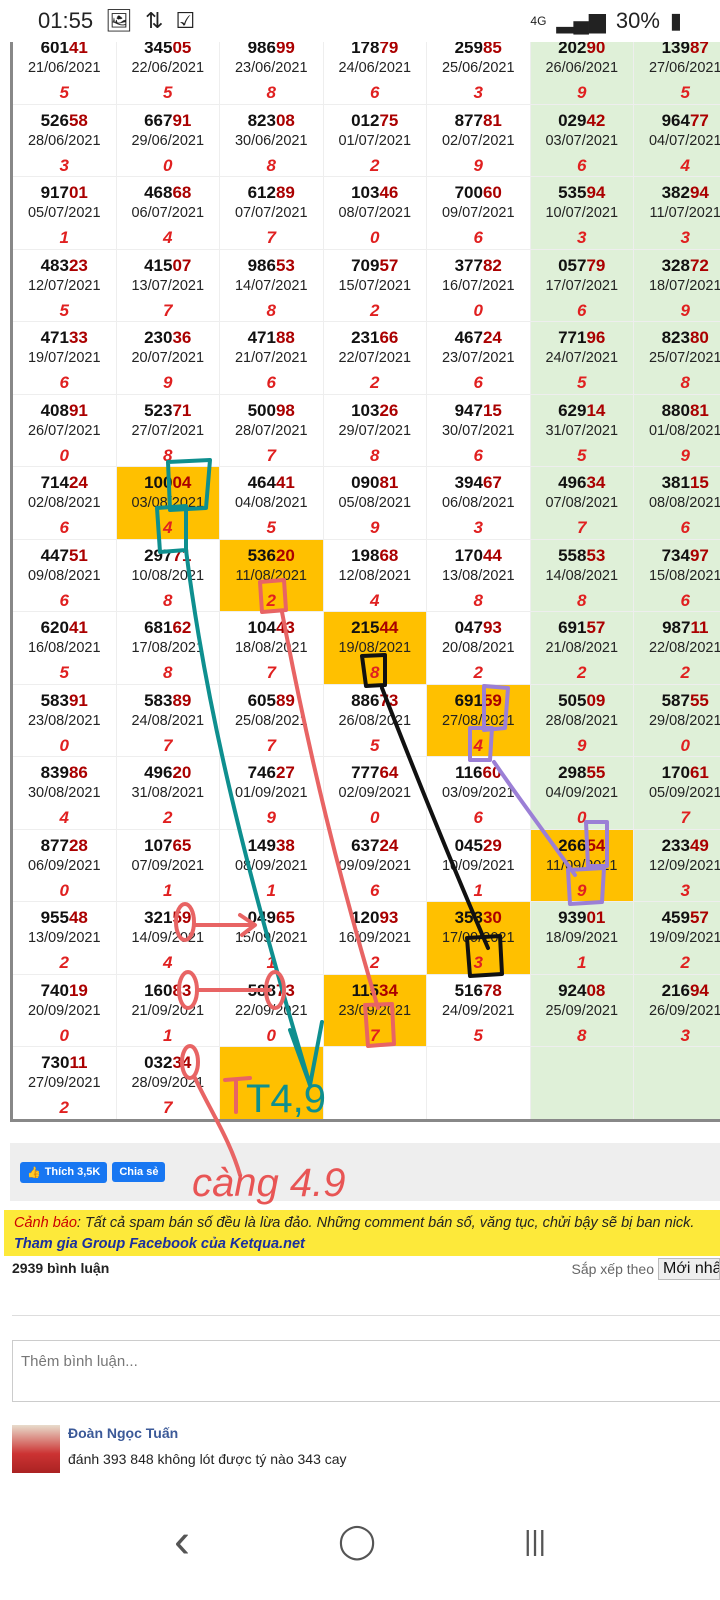 This screenshot has width=720, height=1600. I want to click on signal-icon: ▂▄▆, so click(581, 20).